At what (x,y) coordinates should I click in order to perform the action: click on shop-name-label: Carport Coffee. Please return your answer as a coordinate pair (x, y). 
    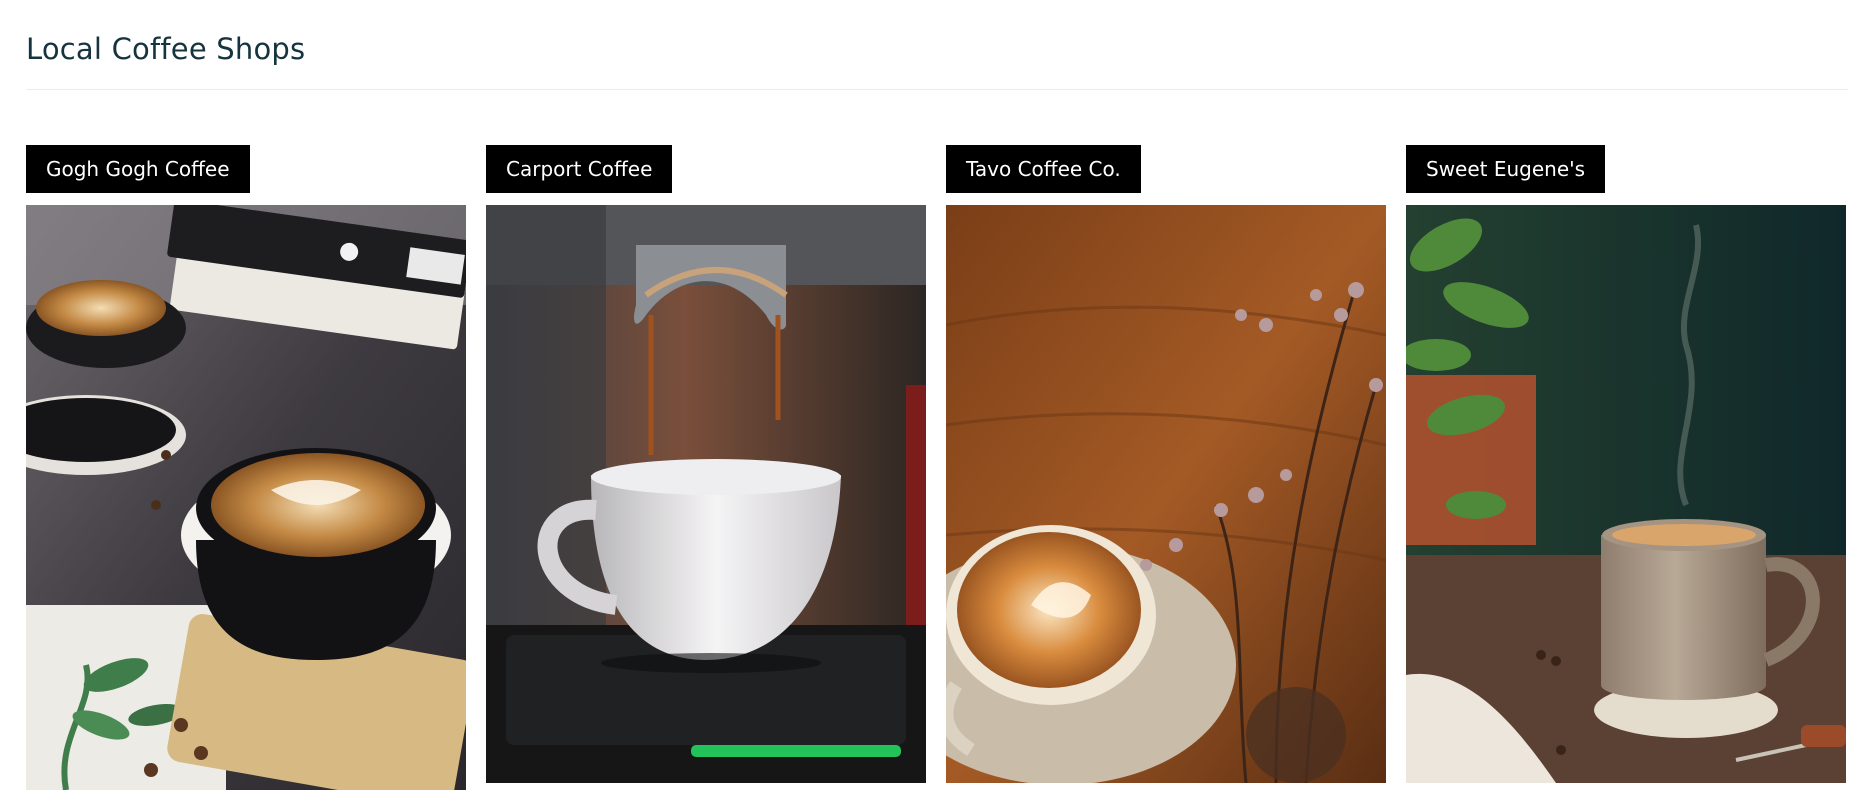
    Looking at the image, I should click on (579, 169).